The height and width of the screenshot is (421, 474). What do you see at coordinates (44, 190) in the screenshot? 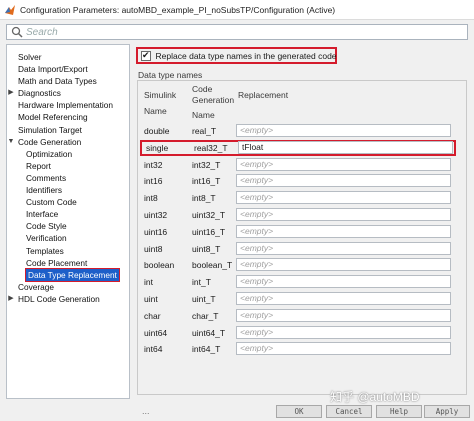
I see `tree-item-label: Identifiers` at bounding box center [44, 190].